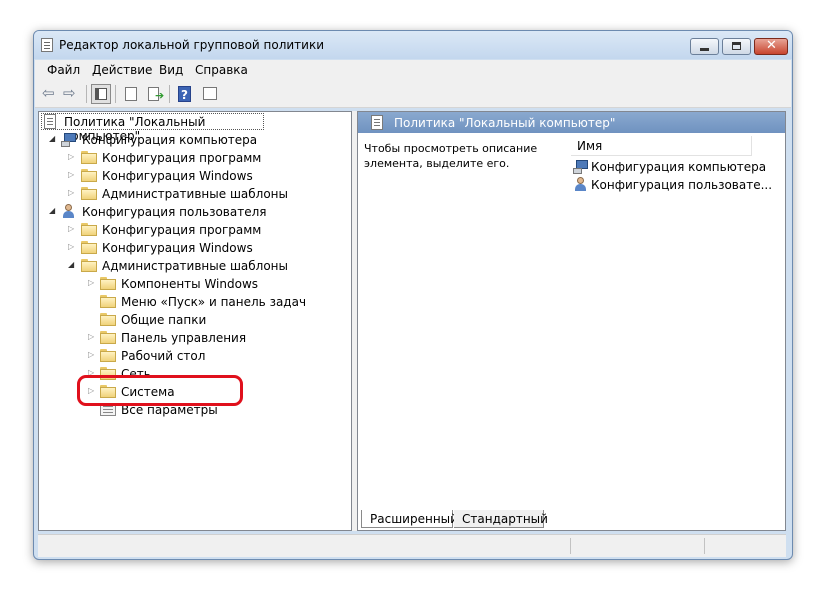 The width and height of the screenshot is (824, 593). Describe the element at coordinates (89, 265) in the screenshot. I see `folder-open-icon` at that location.